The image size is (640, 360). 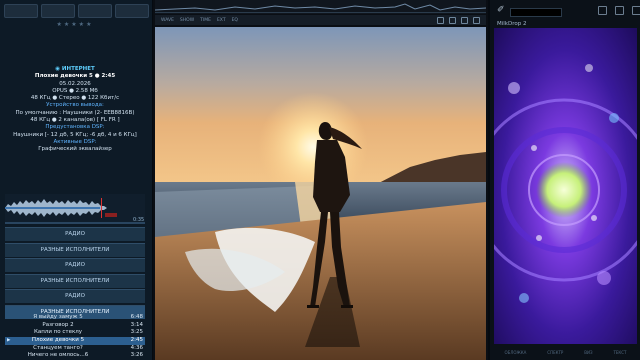 What do you see at coordinates (58, 69) in the screenshot?
I see `globe-icon: ◉` at bounding box center [58, 69].